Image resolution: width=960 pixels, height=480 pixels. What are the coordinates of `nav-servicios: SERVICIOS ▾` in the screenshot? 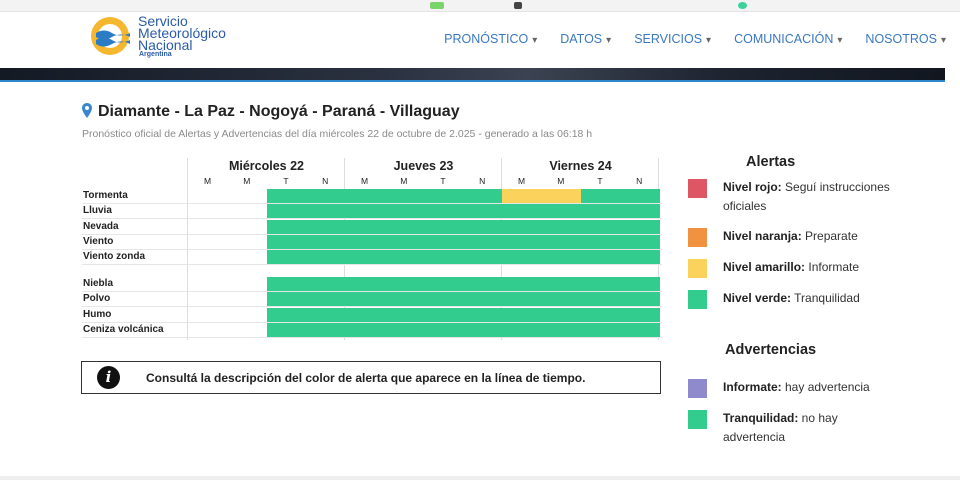 It's located at (672, 39).